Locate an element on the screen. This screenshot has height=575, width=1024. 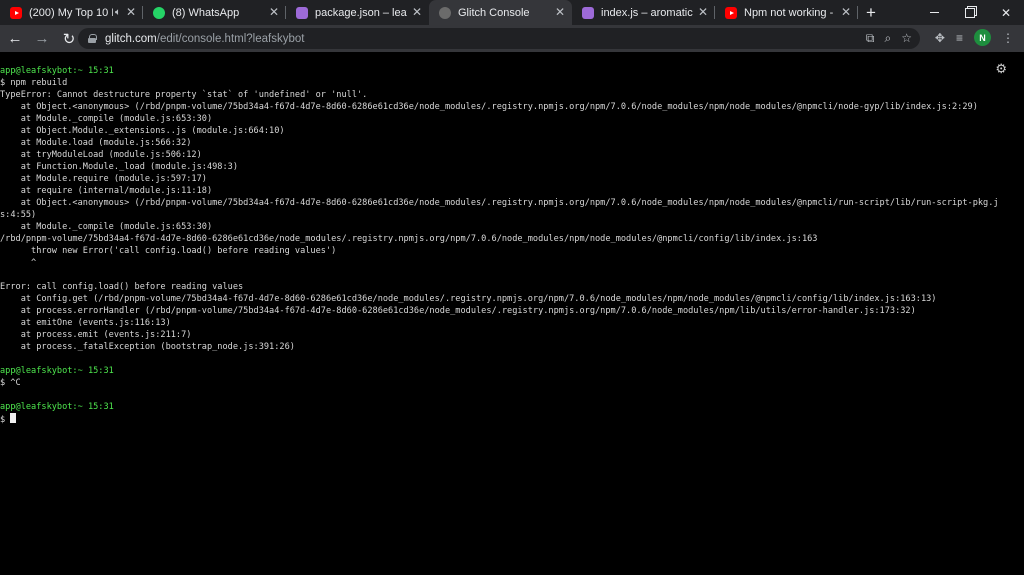
terminal-cursor is located at coordinates (13, 418).